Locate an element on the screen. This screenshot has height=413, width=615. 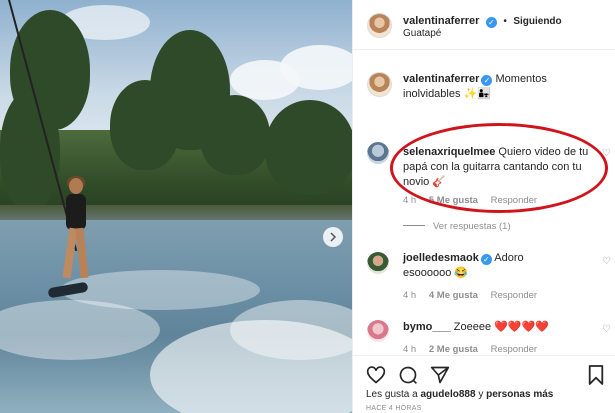
bookmark-icon is located at coordinates (596, 375).